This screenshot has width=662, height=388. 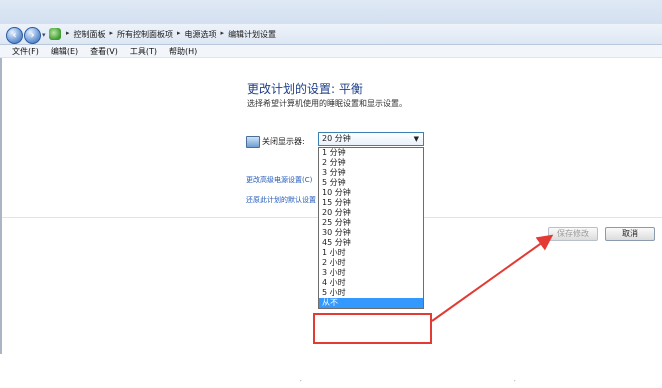 What do you see at coordinates (252, 34) in the screenshot?
I see `breadcrumb-item: 编辑计划设置` at bounding box center [252, 34].